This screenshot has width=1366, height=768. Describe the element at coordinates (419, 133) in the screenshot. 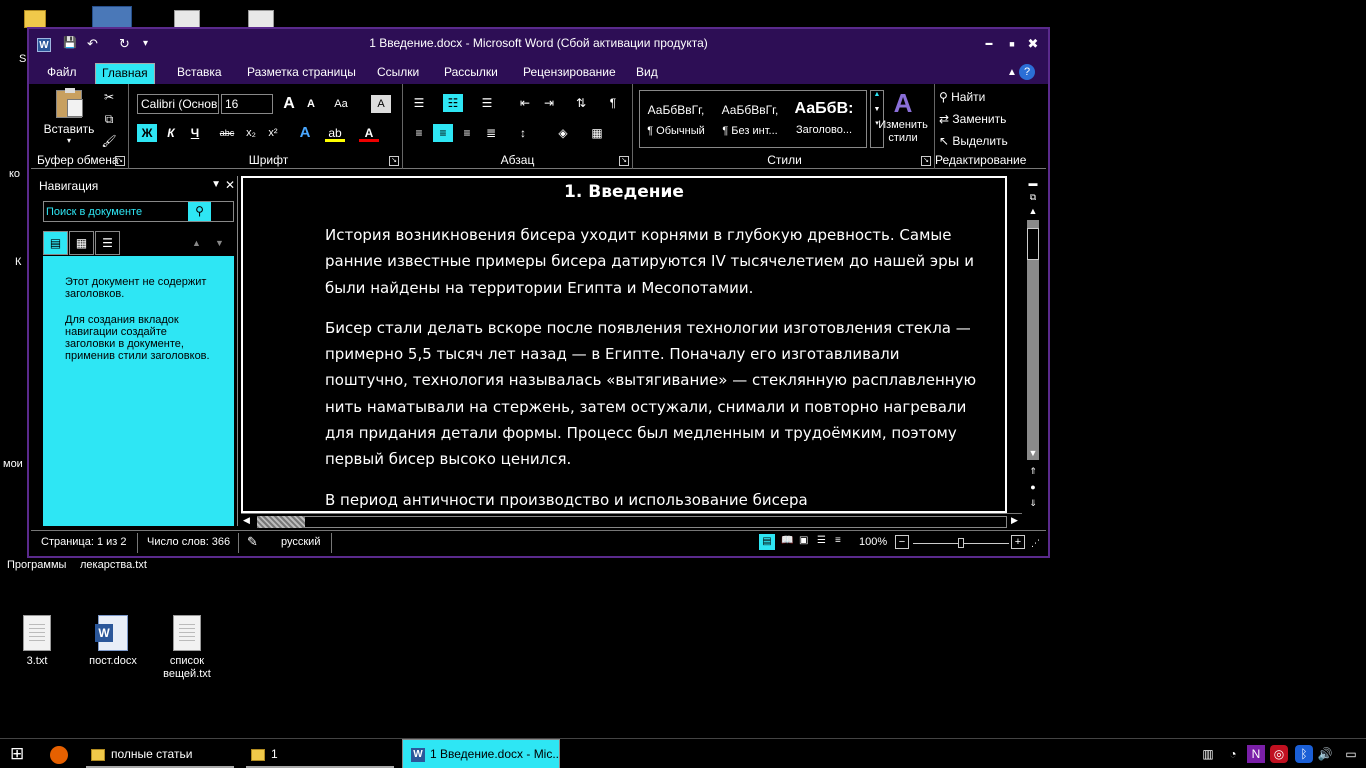

I see `align-left-icon: ≡` at that location.